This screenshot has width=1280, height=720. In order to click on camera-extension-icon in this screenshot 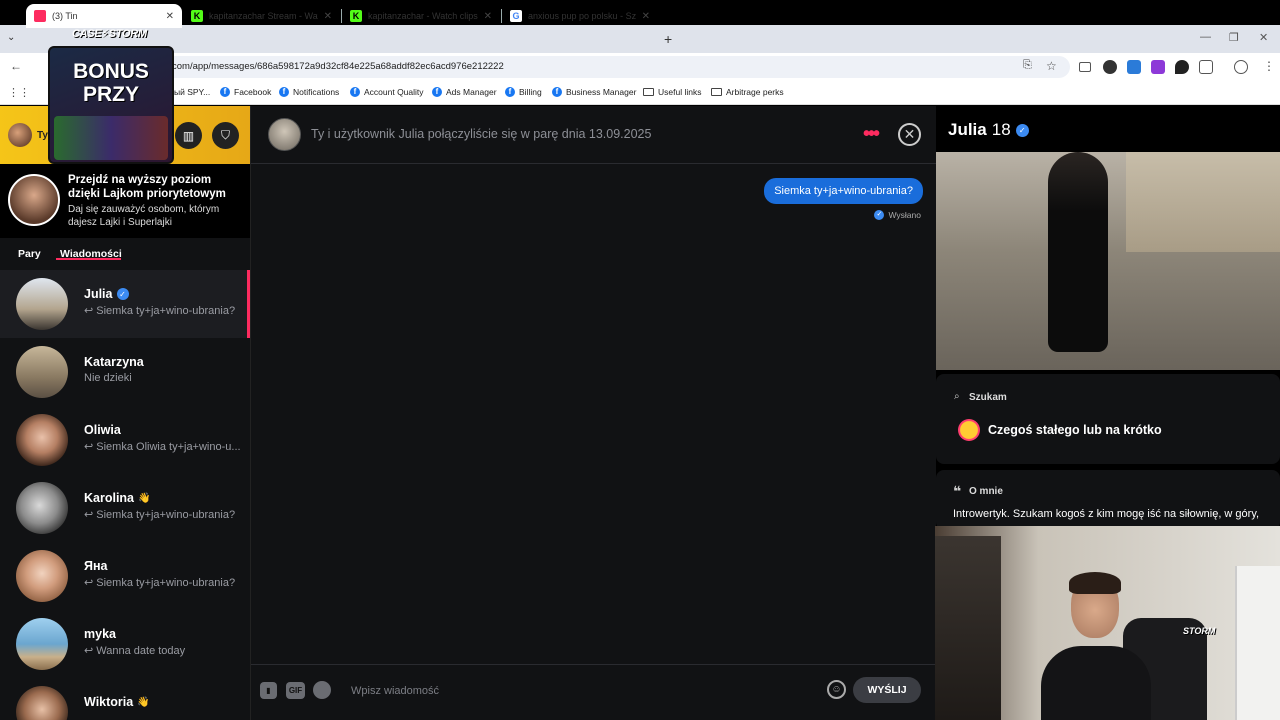, I will do `click(1085, 67)`.